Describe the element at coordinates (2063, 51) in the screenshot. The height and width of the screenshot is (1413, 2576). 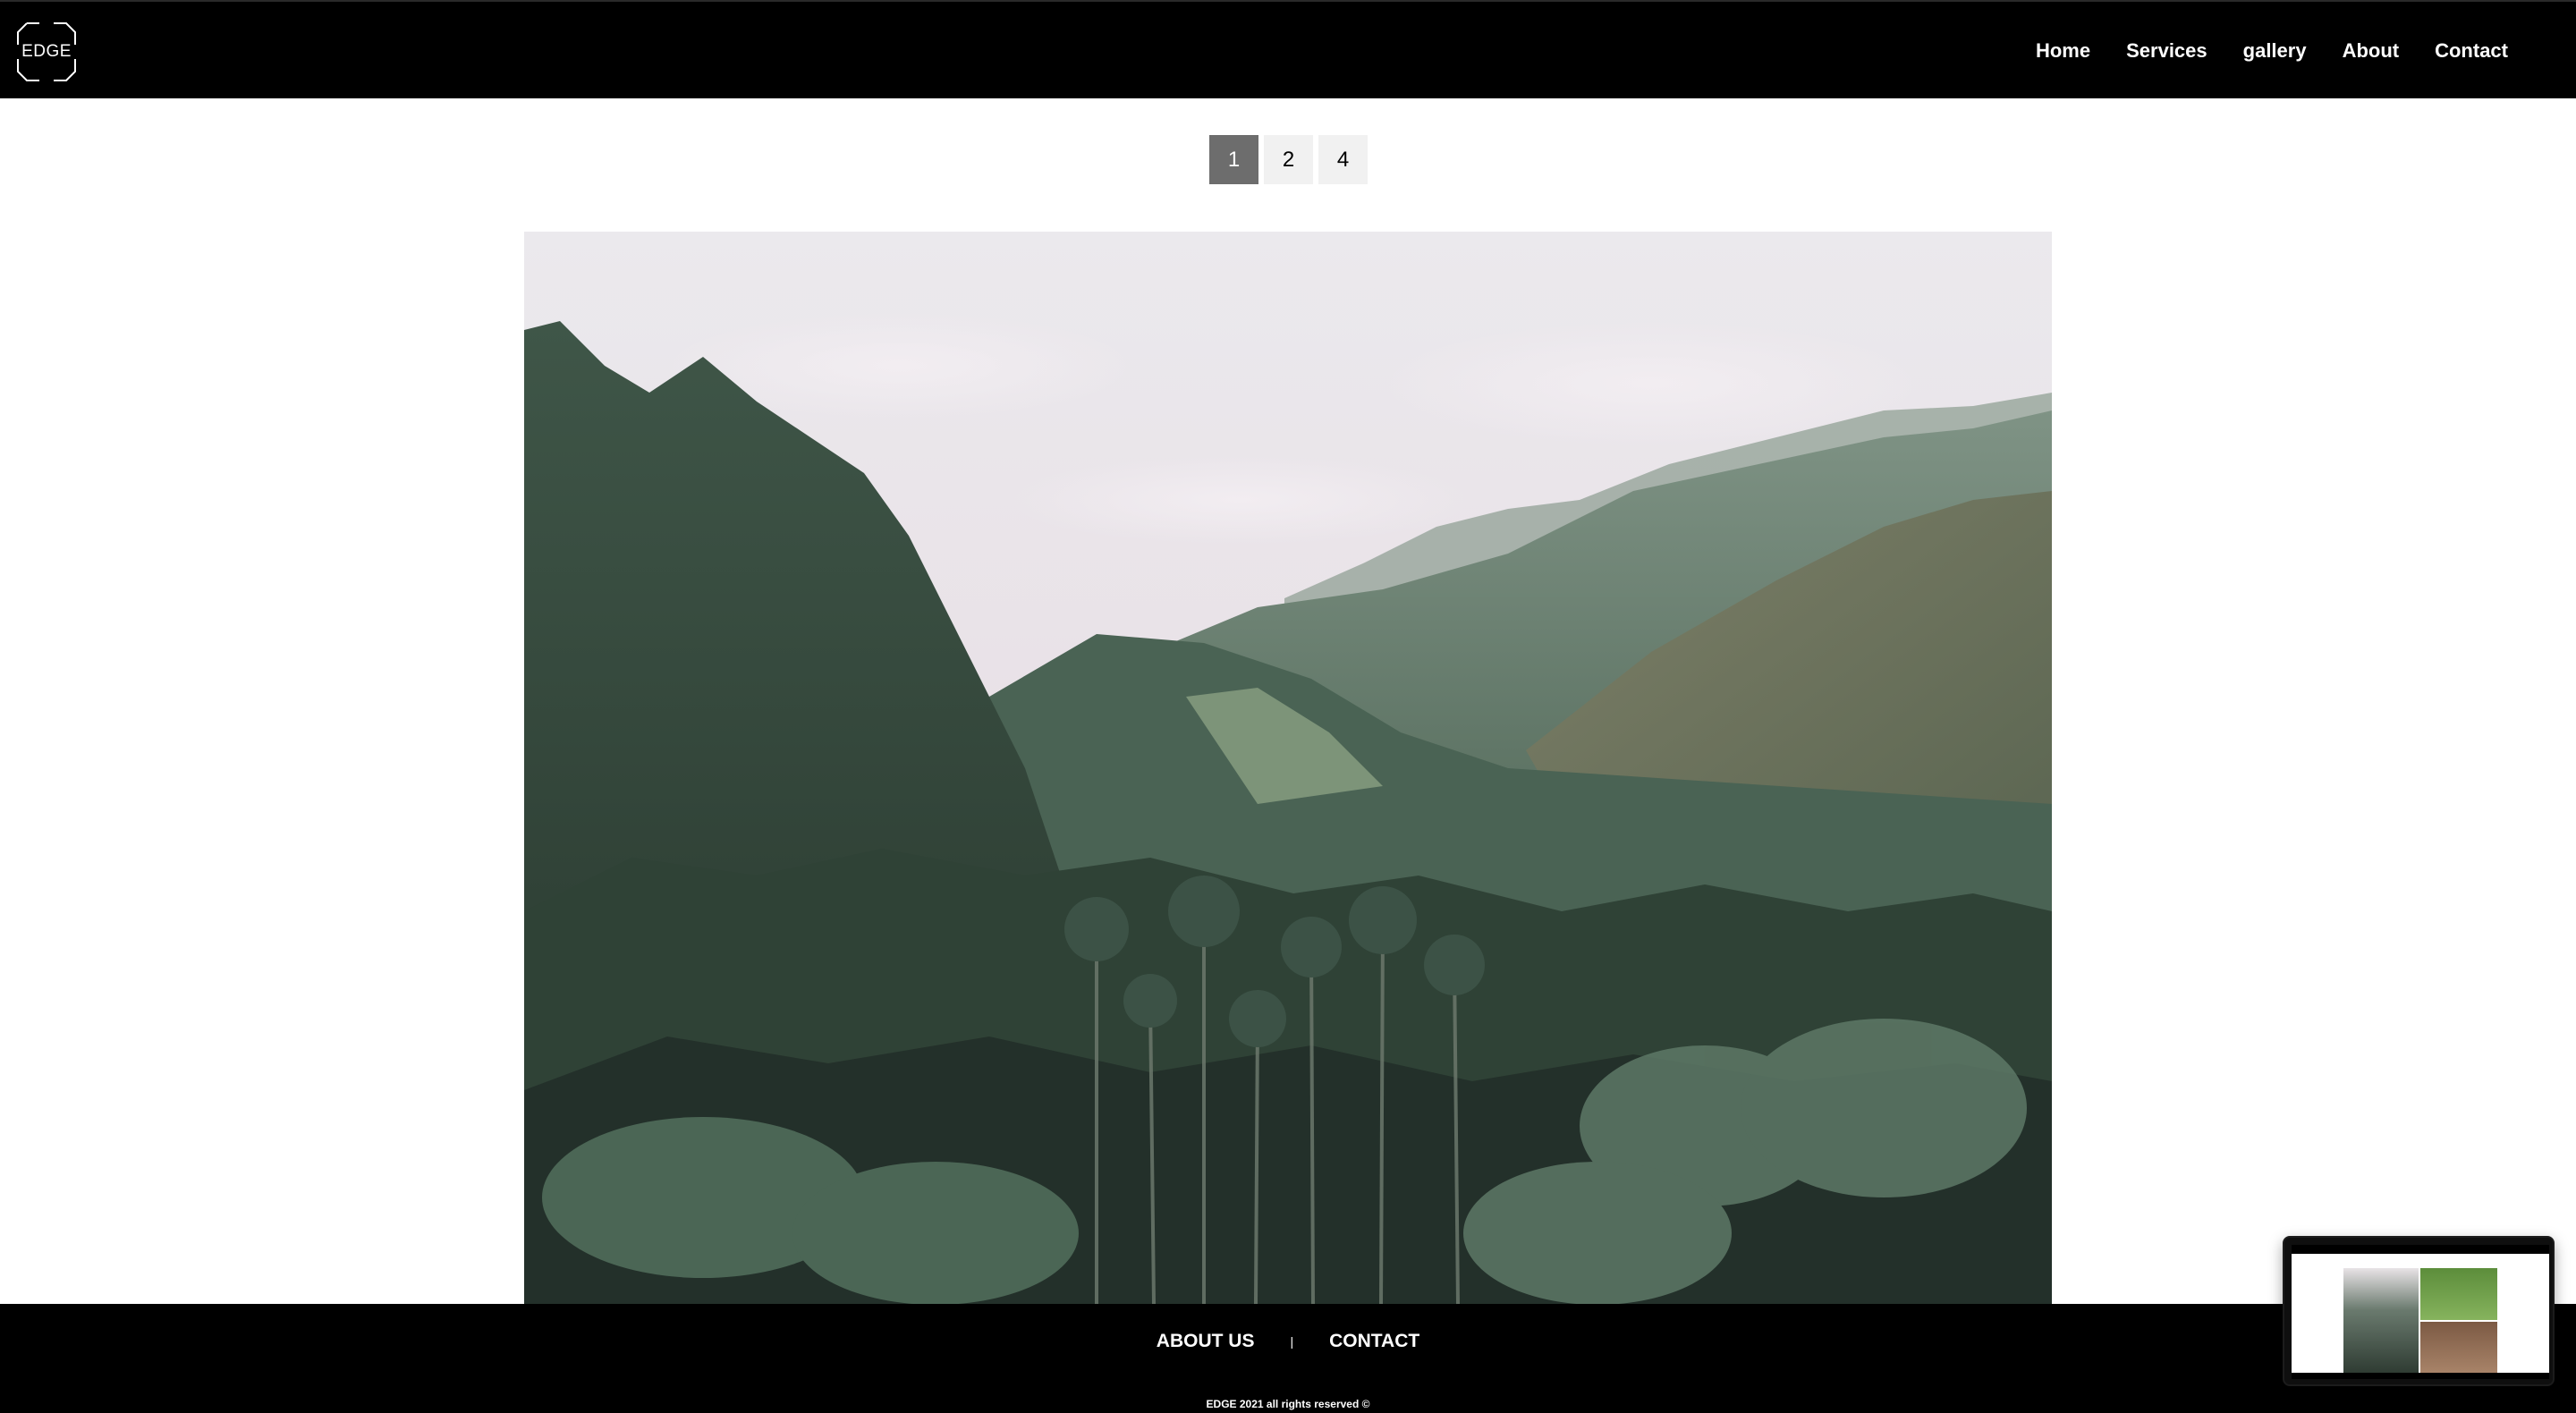
I see `nav-home: Home` at that location.